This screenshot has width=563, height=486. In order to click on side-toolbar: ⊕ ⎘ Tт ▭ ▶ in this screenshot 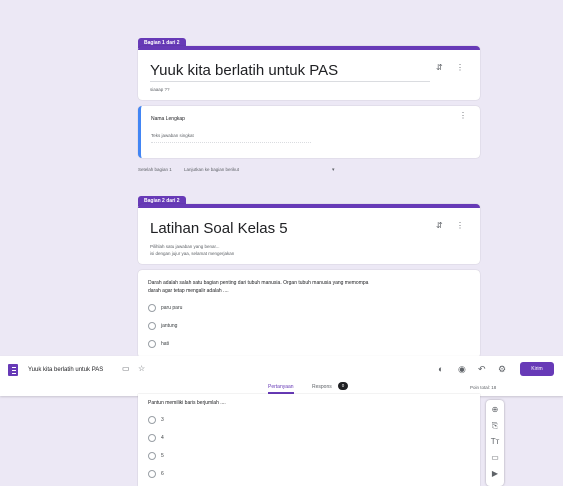, I will do `click(495, 443)`.